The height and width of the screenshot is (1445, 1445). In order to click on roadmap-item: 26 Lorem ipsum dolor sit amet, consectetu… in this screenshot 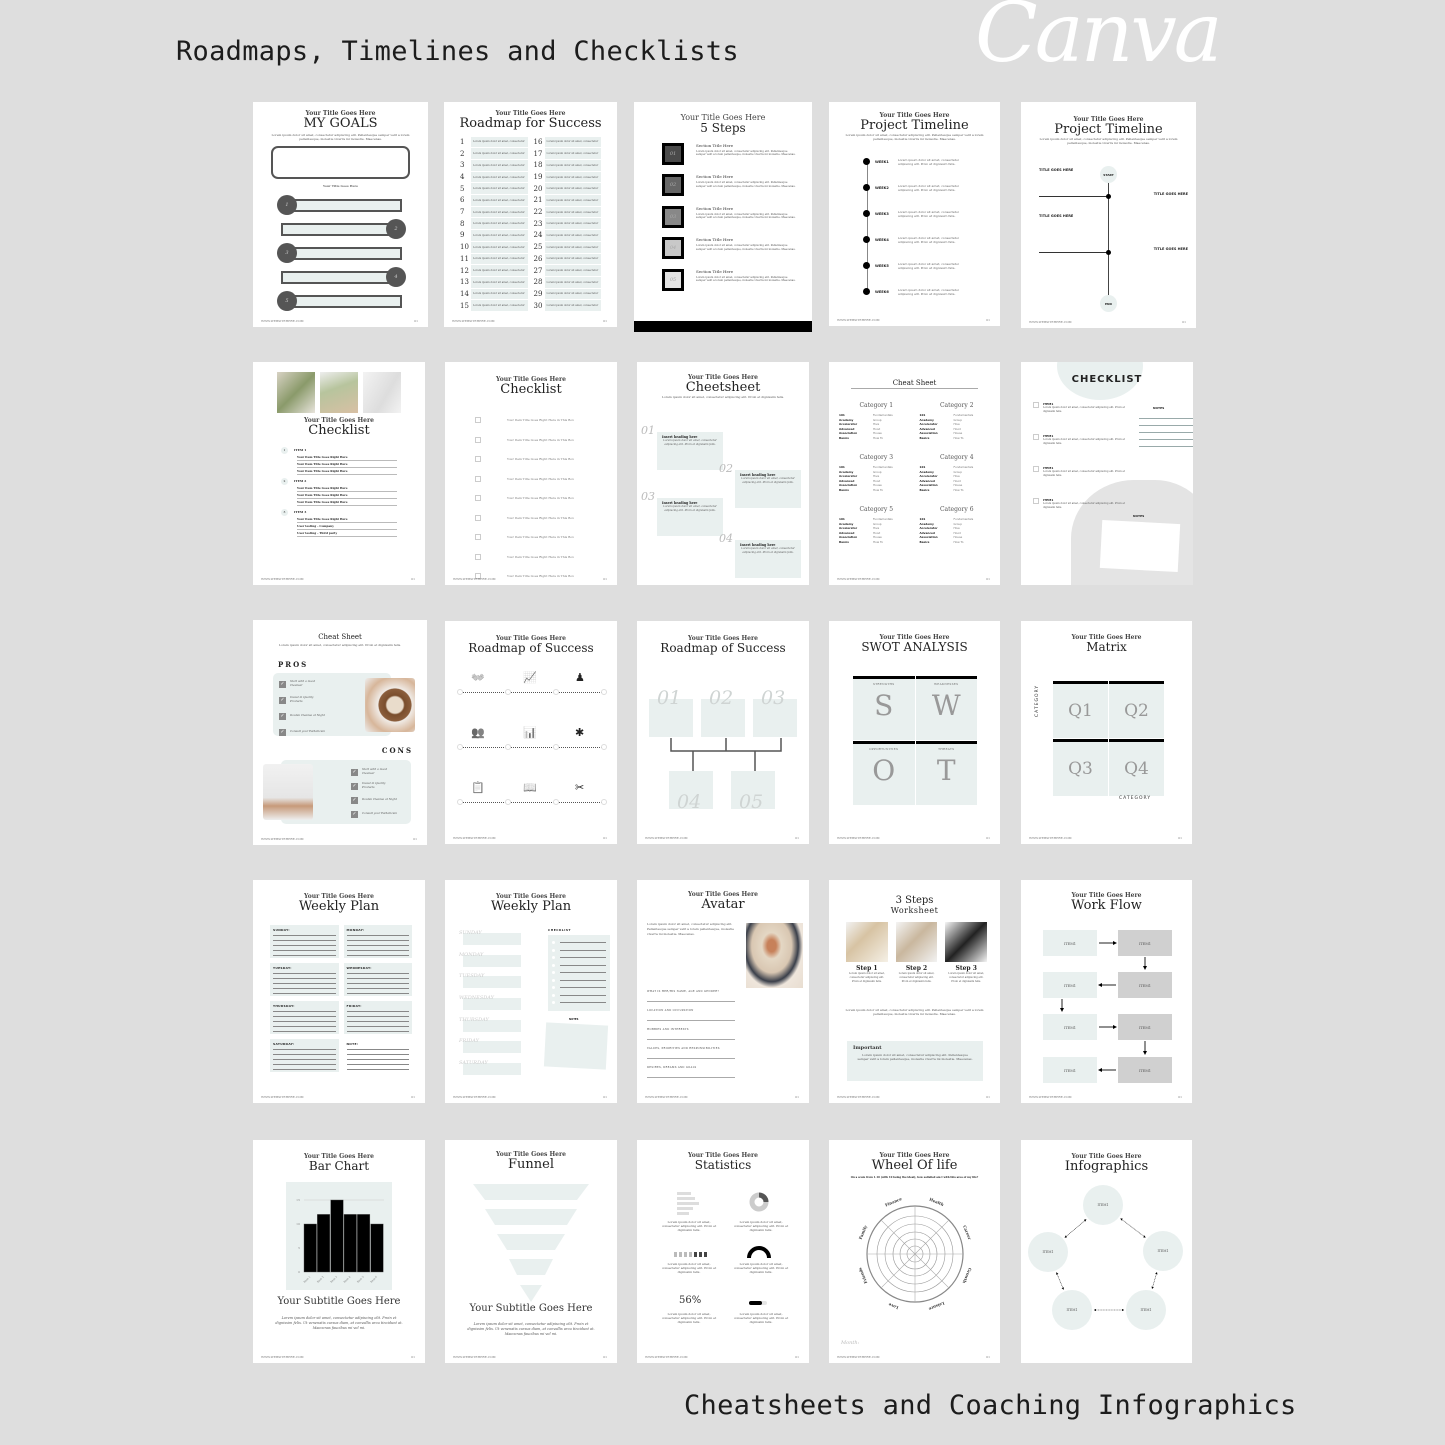, I will do `click(567, 259)`.